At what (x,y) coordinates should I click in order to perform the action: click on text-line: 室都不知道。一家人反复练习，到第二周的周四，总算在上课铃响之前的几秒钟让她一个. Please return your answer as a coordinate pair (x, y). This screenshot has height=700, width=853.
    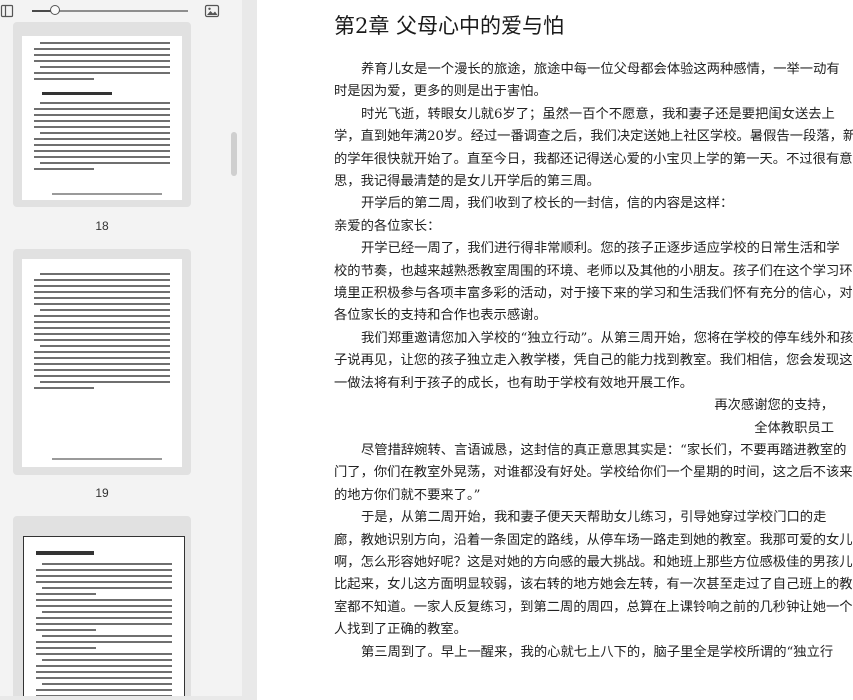
    Looking at the image, I should click on (593, 607).